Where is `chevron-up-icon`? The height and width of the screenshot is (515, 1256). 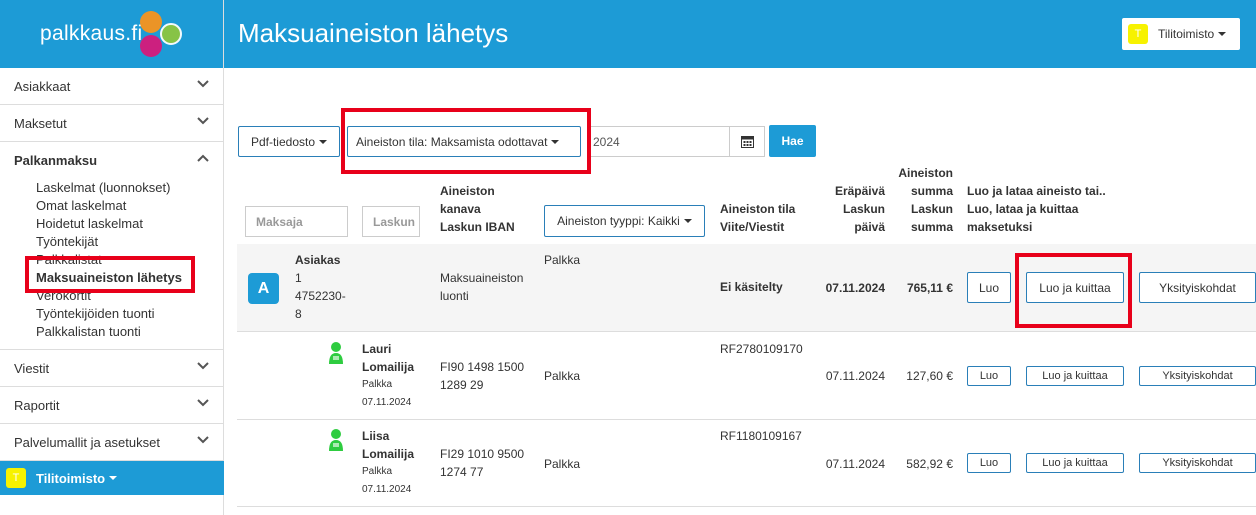 chevron-up-icon is located at coordinates (203, 159).